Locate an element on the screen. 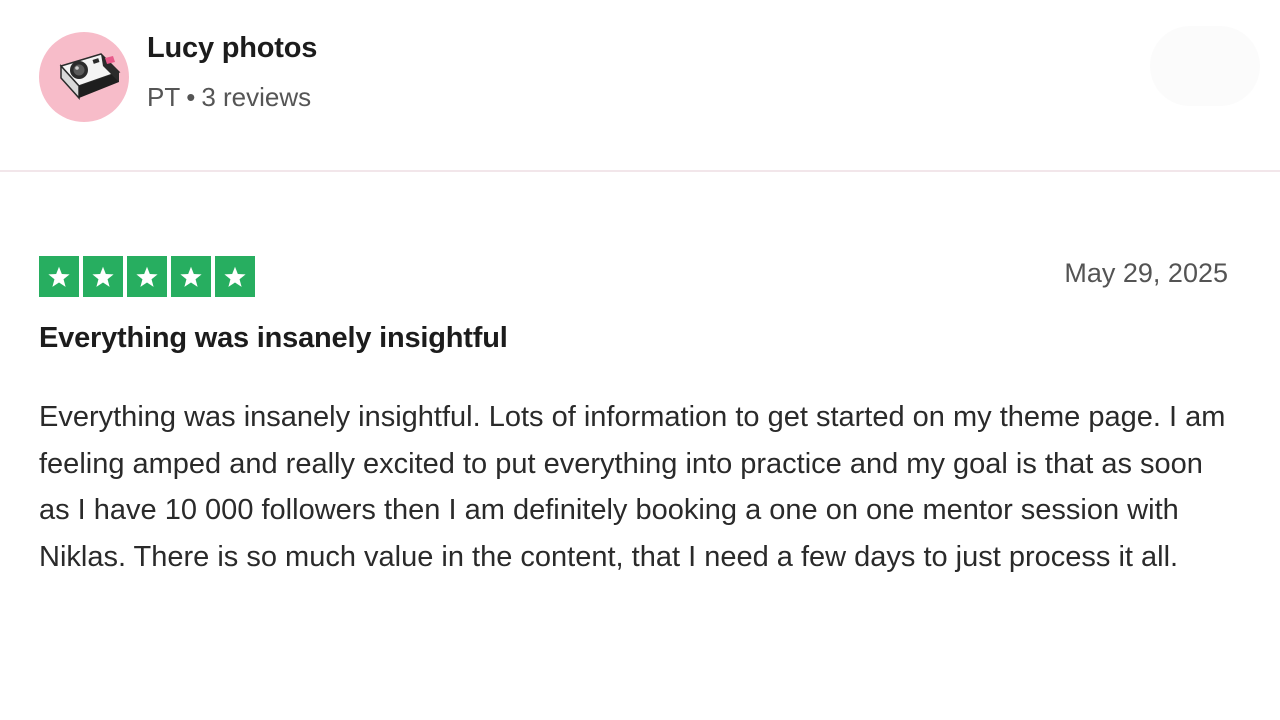 This screenshot has width=1280, height=720. reviewer-meta: PT • 3 reviews is located at coordinates (229, 97).